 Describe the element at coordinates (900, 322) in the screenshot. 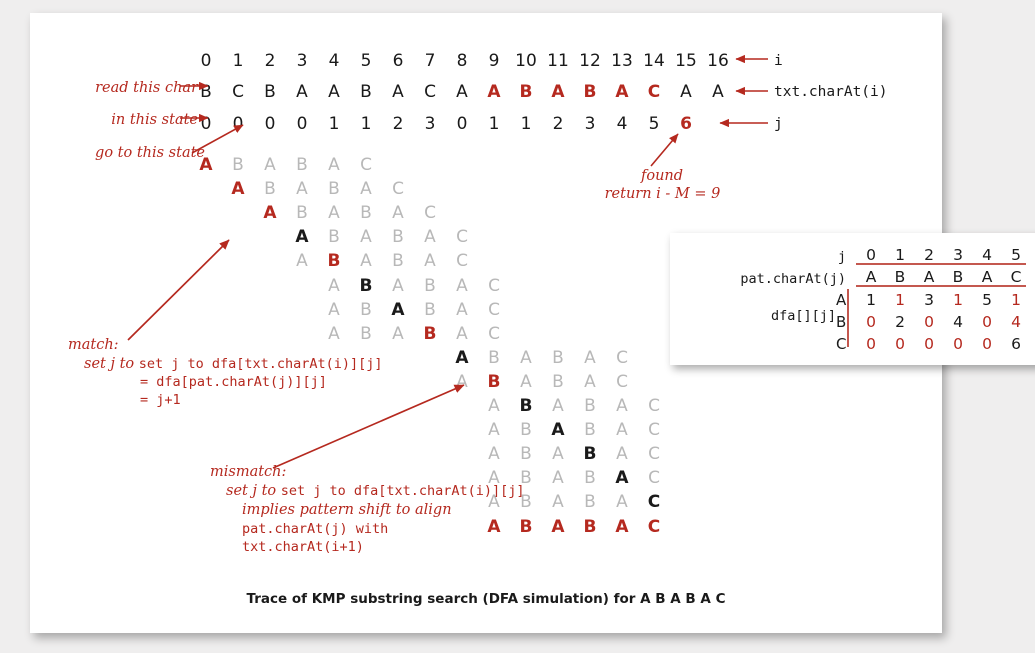

I see `dfa-value-cell: 2` at that location.